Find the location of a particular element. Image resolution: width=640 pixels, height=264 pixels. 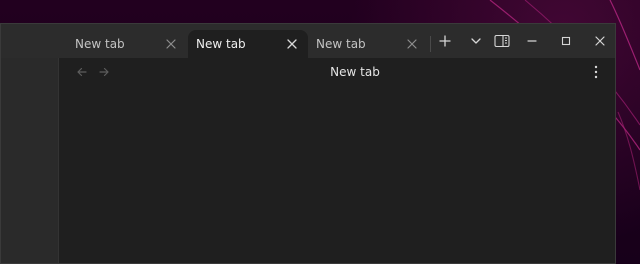

tab-new-tab-3: New tab is located at coordinates (368, 44).